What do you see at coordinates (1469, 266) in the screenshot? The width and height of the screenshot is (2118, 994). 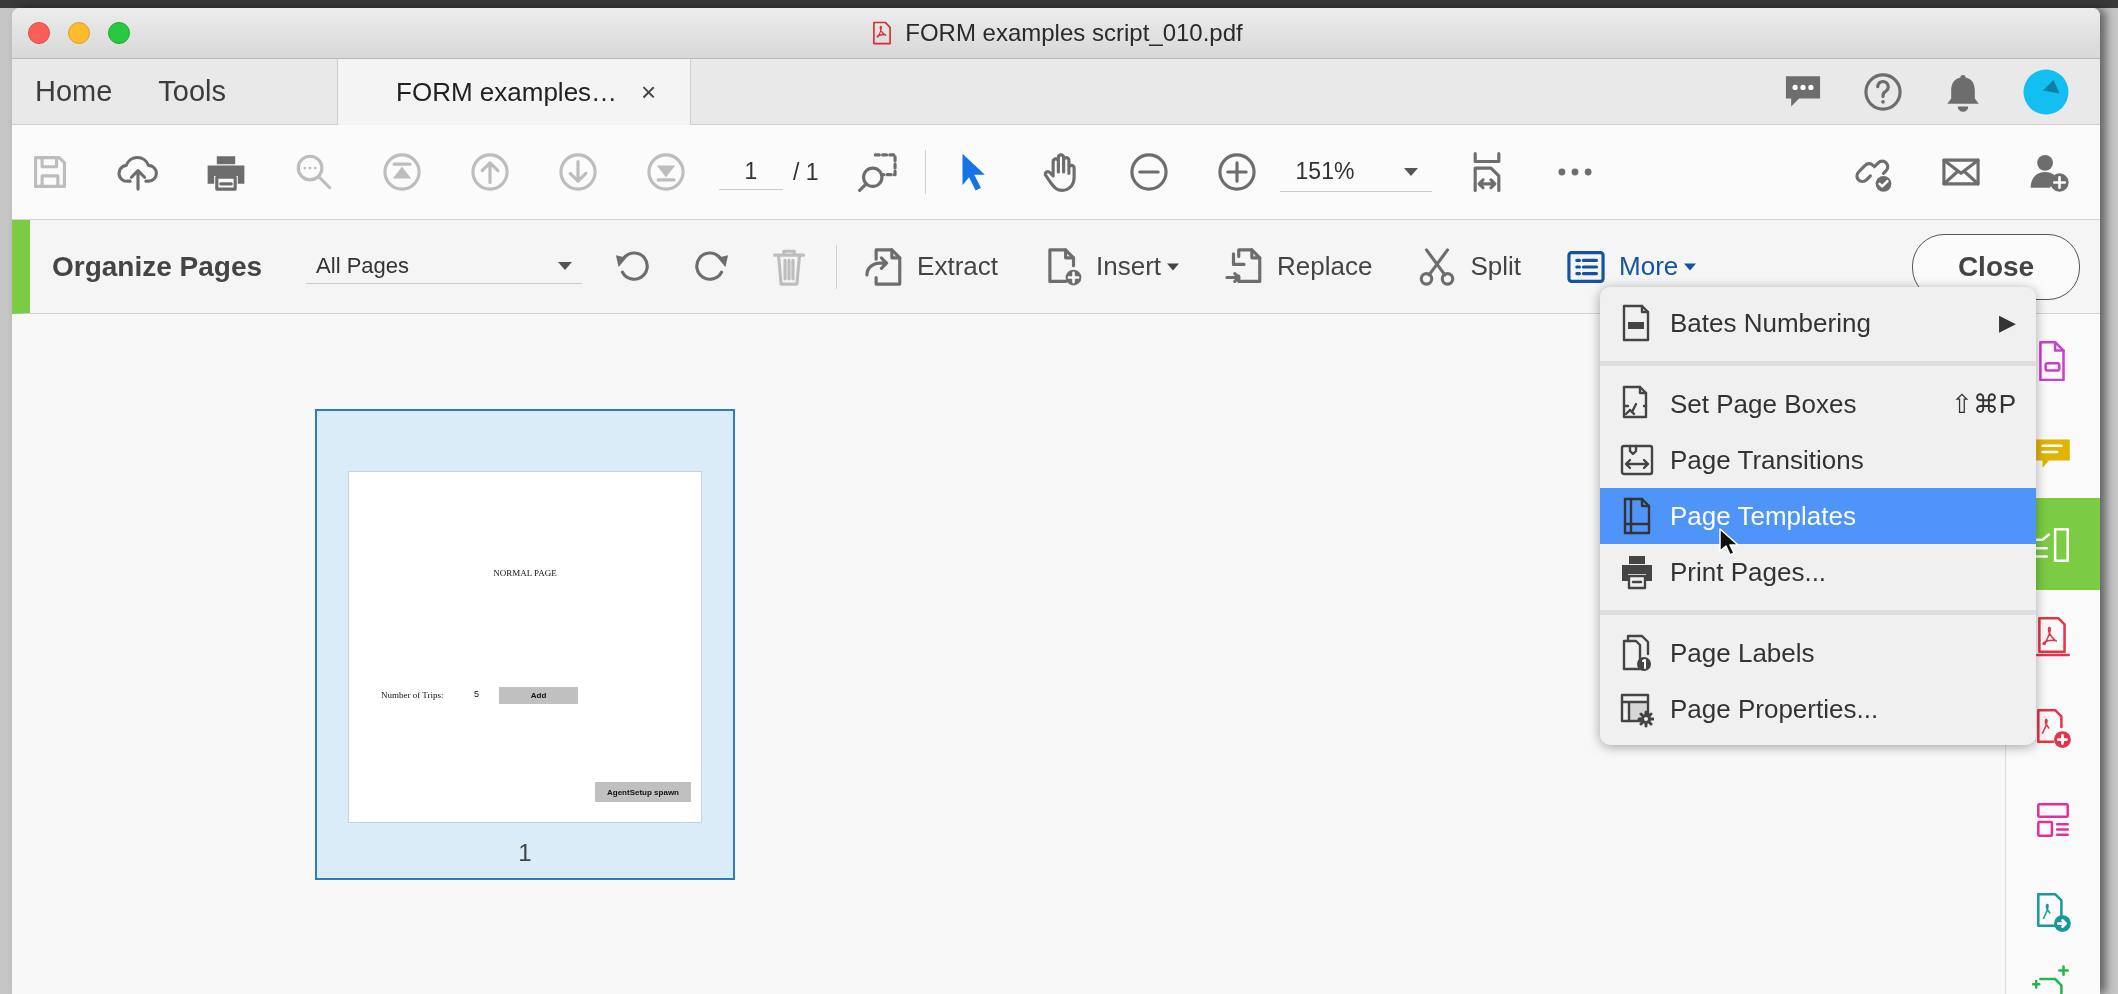 I see `tool-button: Split` at bounding box center [1469, 266].